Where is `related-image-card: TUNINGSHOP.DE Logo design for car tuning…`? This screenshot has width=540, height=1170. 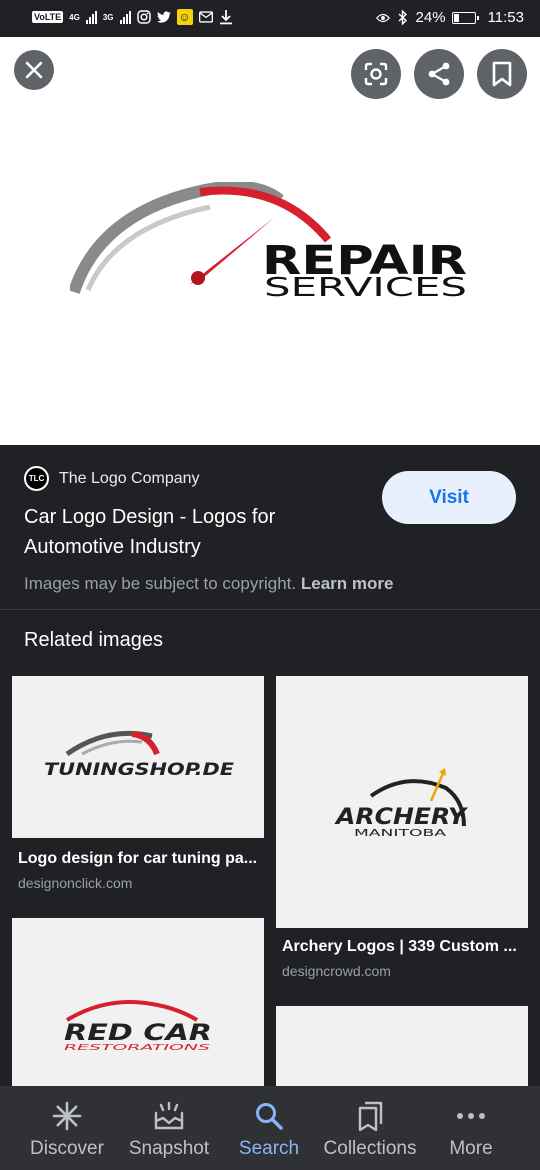 related-image-card: TUNINGSHOP.DE Logo design for car tuning… is located at coordinates (138, 783).